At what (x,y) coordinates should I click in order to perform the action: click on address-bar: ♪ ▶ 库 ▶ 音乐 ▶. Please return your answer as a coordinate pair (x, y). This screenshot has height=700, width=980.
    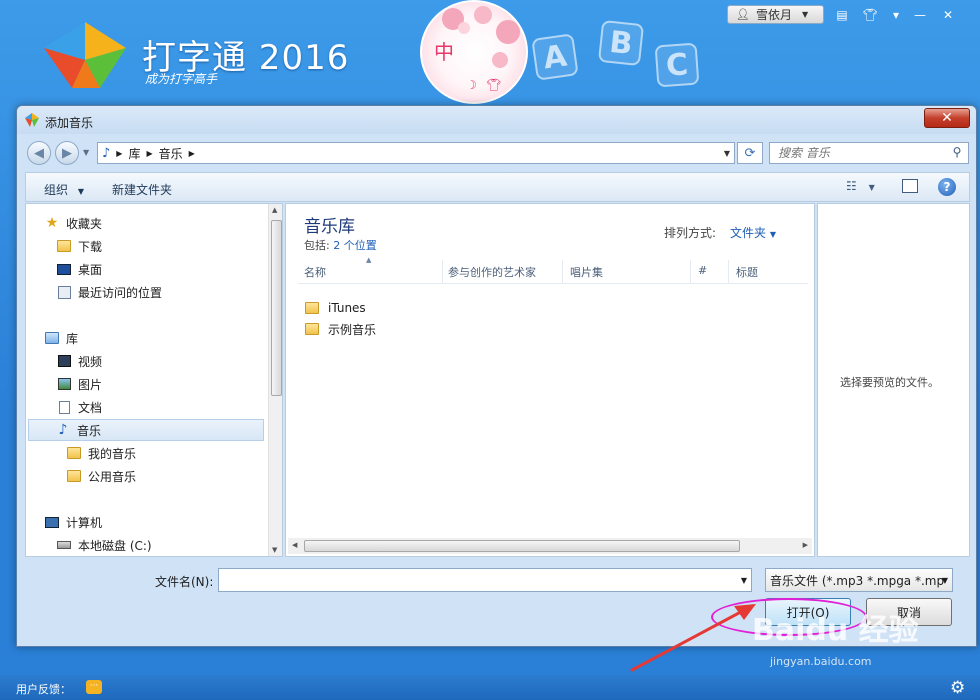
    Looking at the image, I should click on (416, 153).